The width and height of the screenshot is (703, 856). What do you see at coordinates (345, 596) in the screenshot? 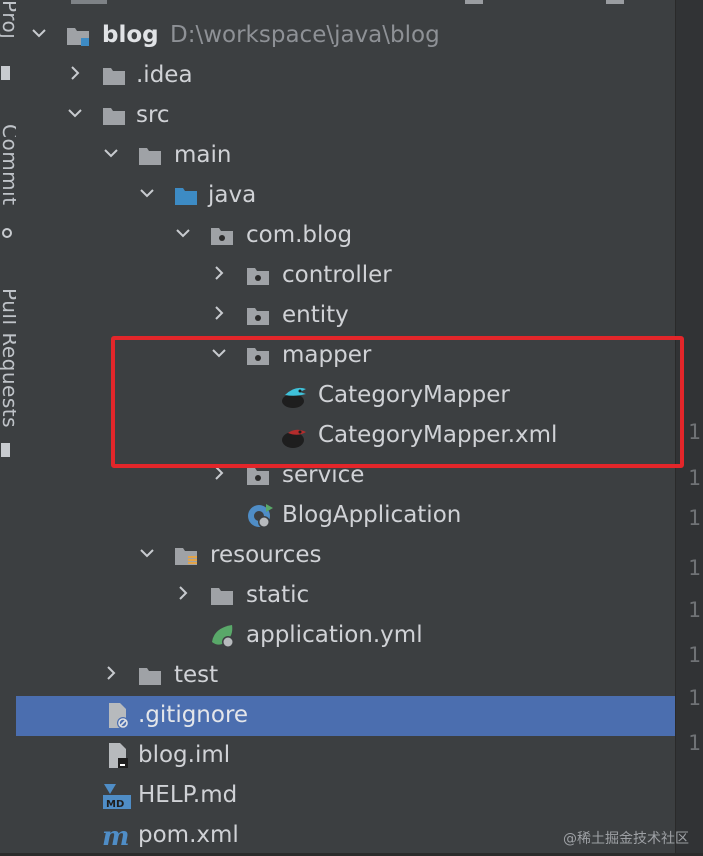
I see `tree-node-static: static` at bounding box center [345, 596].